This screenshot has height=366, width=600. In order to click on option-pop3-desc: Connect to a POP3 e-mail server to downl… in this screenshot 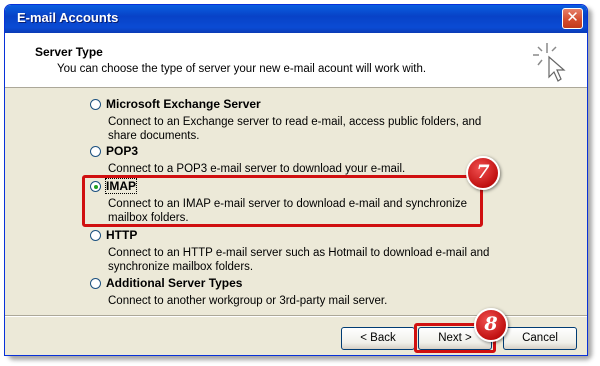, I will do `click(257, 169)`.